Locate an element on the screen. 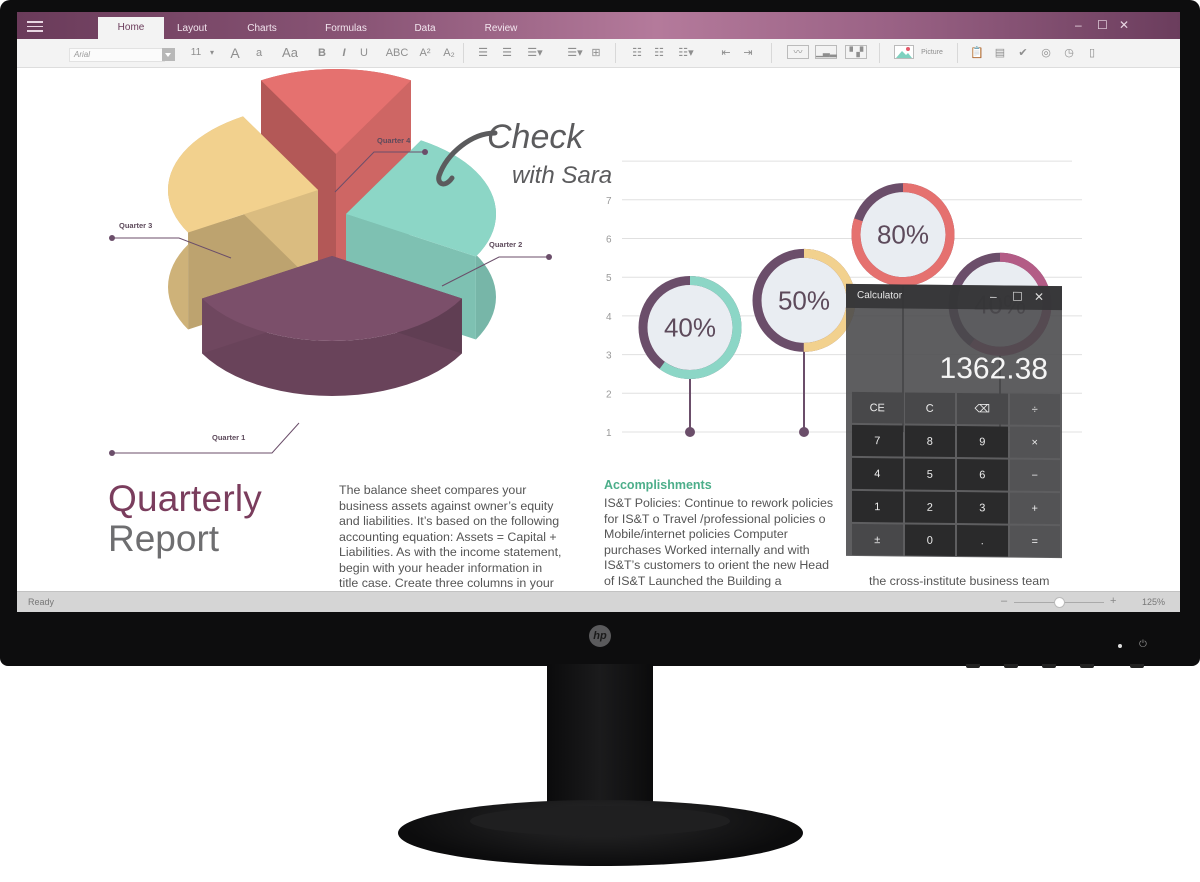  monitor-stand-neck is located at coordinates (600, 743).